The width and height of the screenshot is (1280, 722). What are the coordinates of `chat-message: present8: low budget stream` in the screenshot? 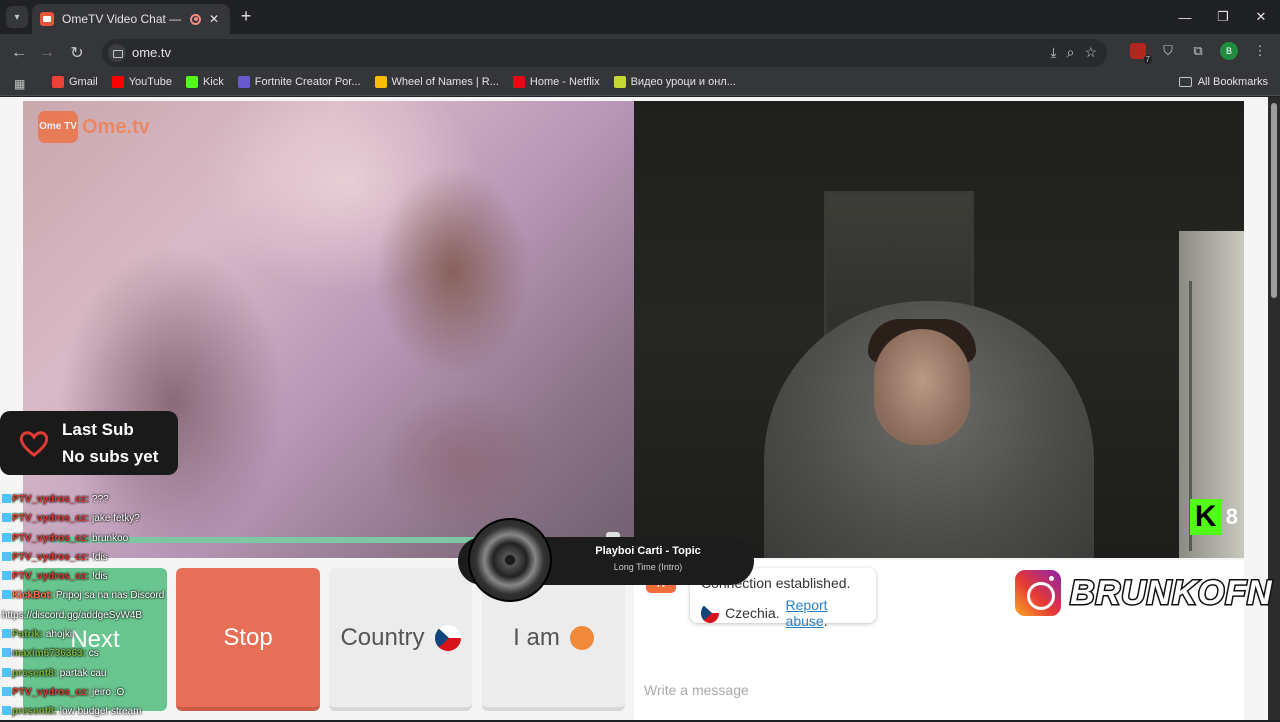 It's located at (107, 711).